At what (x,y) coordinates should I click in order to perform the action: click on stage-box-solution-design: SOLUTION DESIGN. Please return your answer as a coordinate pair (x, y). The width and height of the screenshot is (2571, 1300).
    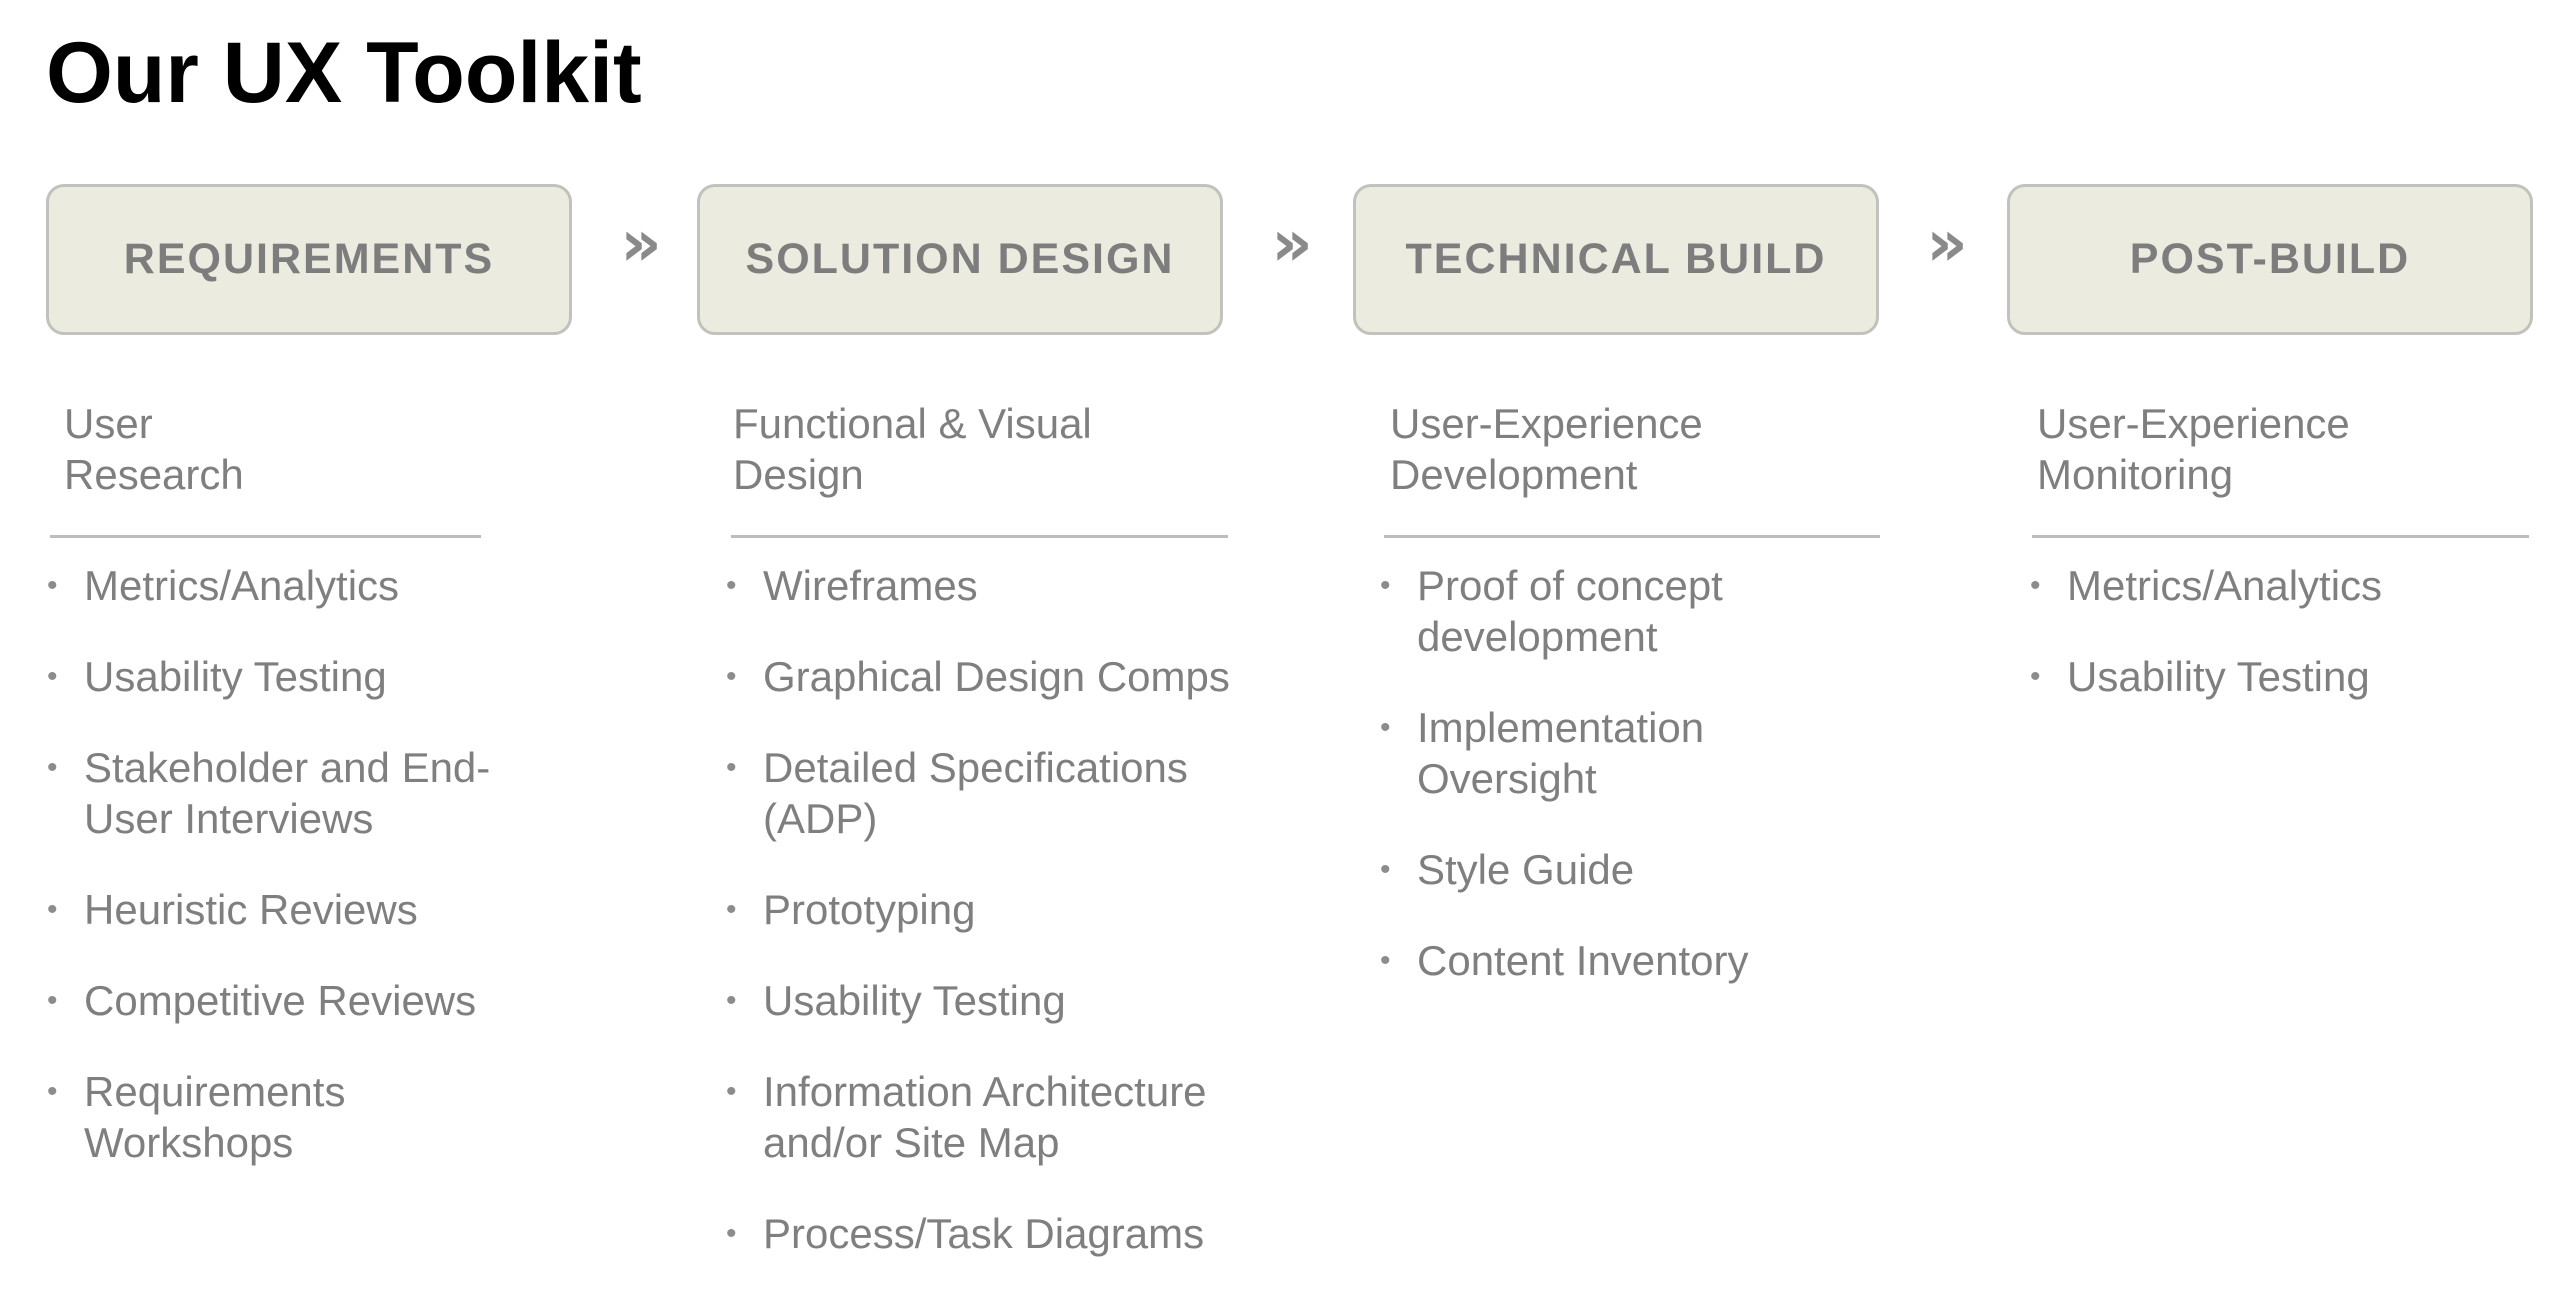
    Looking at the image, I should click on (960, 259).